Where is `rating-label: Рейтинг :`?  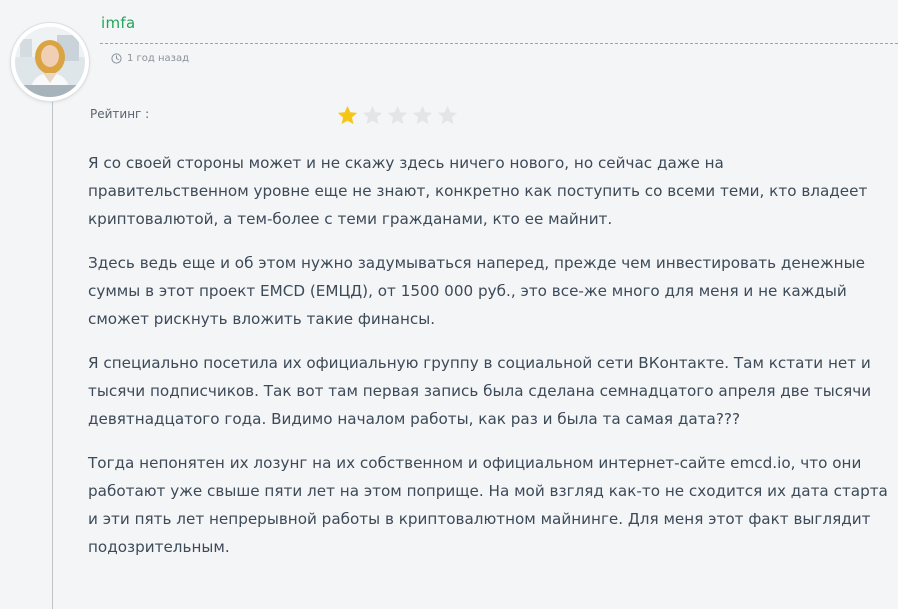
rating-label: Рейтинг : is located at coordinates (120, 114).